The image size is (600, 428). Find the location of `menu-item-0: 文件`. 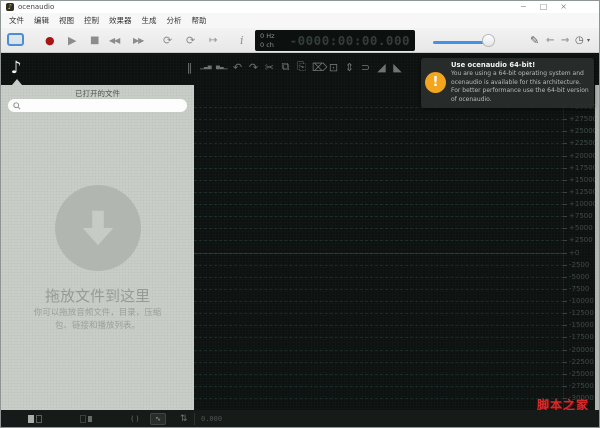

menu-item-0: 文件 is located at coordinates (16, 20).